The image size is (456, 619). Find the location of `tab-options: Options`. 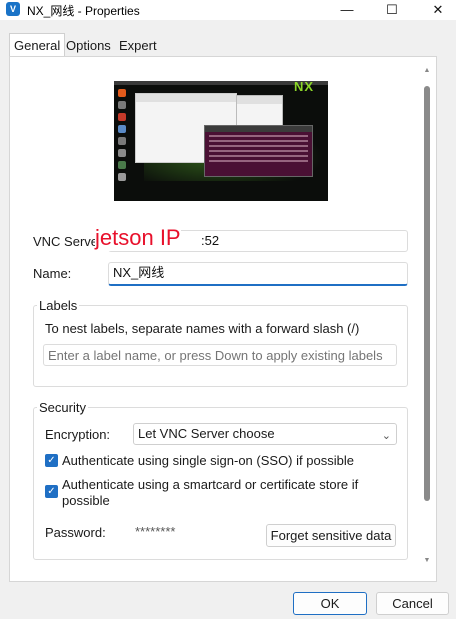

tab-options: Options is located at coordinates (88, 46).